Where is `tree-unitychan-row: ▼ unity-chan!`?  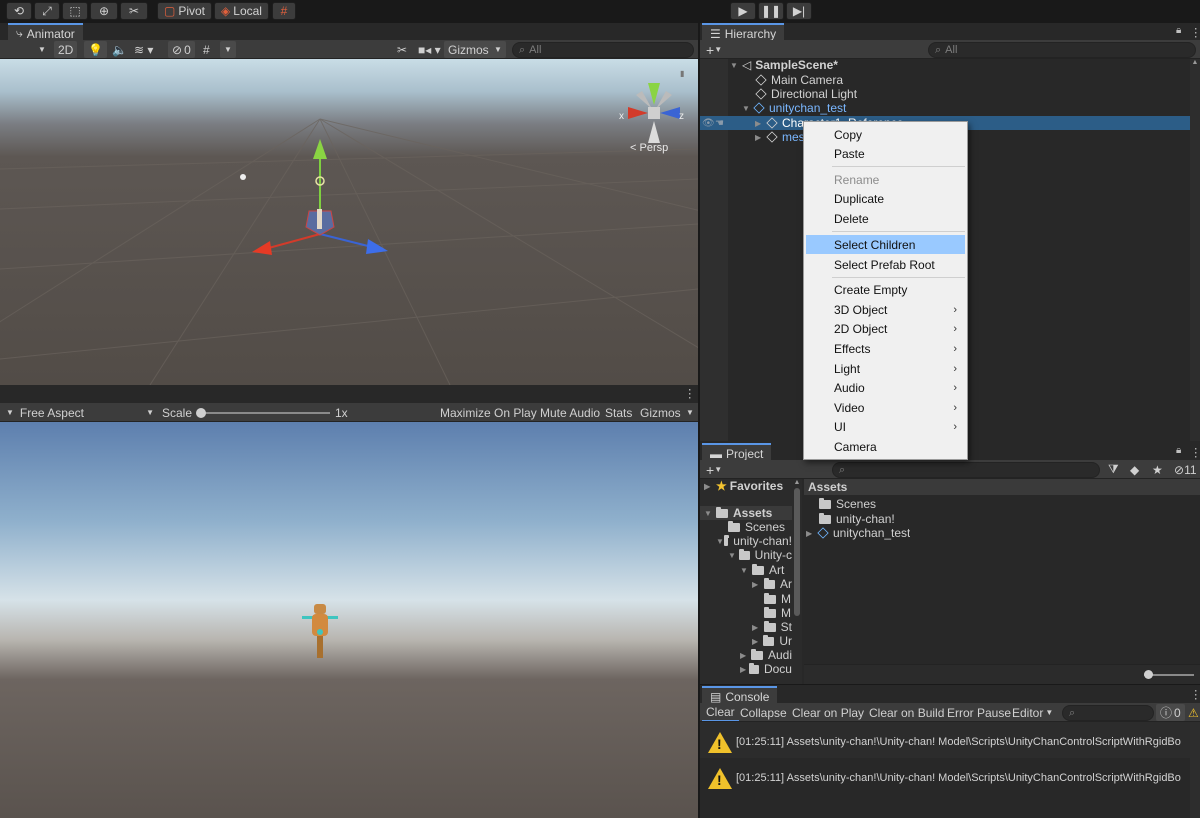
tree-unitychan-row: ▼ unity-chan! is located at coordinates (754, 541).